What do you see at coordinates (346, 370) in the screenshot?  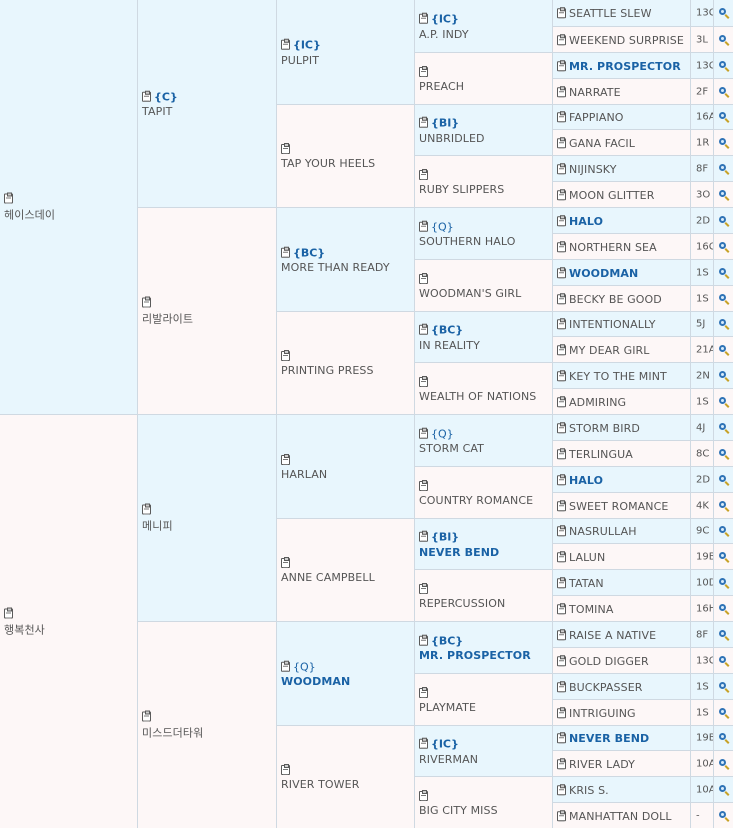 I see `horse-name: PRINTING PRESS` at bounding box center [346, 370].